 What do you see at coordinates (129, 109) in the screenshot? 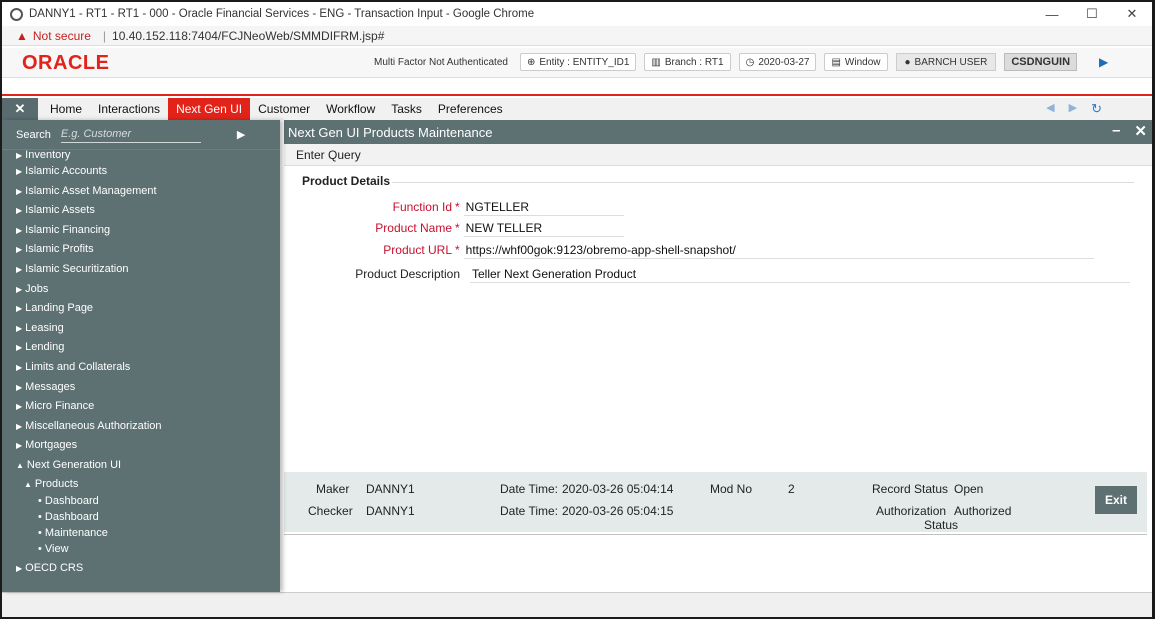
I see `menu-interactions: Interactions` at bounding box center [129, 109].